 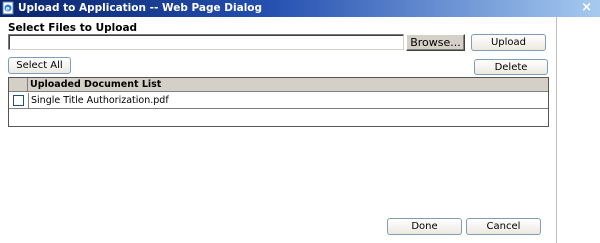 I want to click on file-path-input, so click(x=206, y=42).